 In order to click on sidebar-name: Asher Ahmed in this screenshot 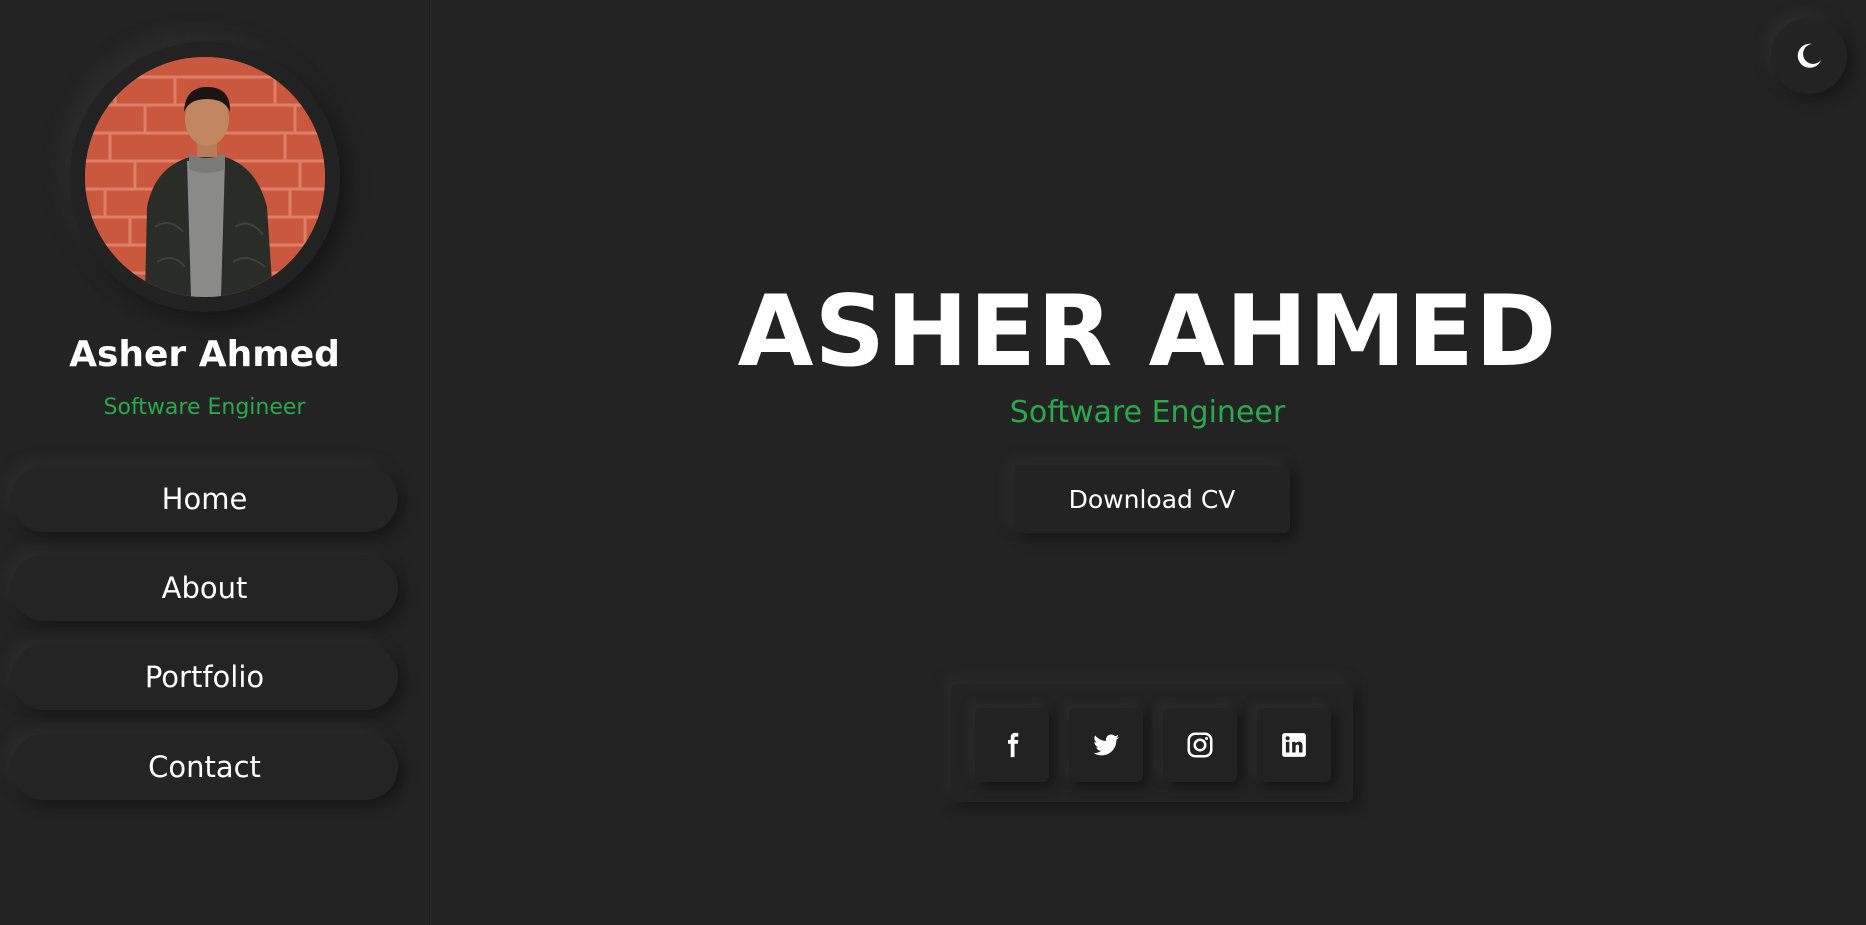, I will do `click(204, 354)`.